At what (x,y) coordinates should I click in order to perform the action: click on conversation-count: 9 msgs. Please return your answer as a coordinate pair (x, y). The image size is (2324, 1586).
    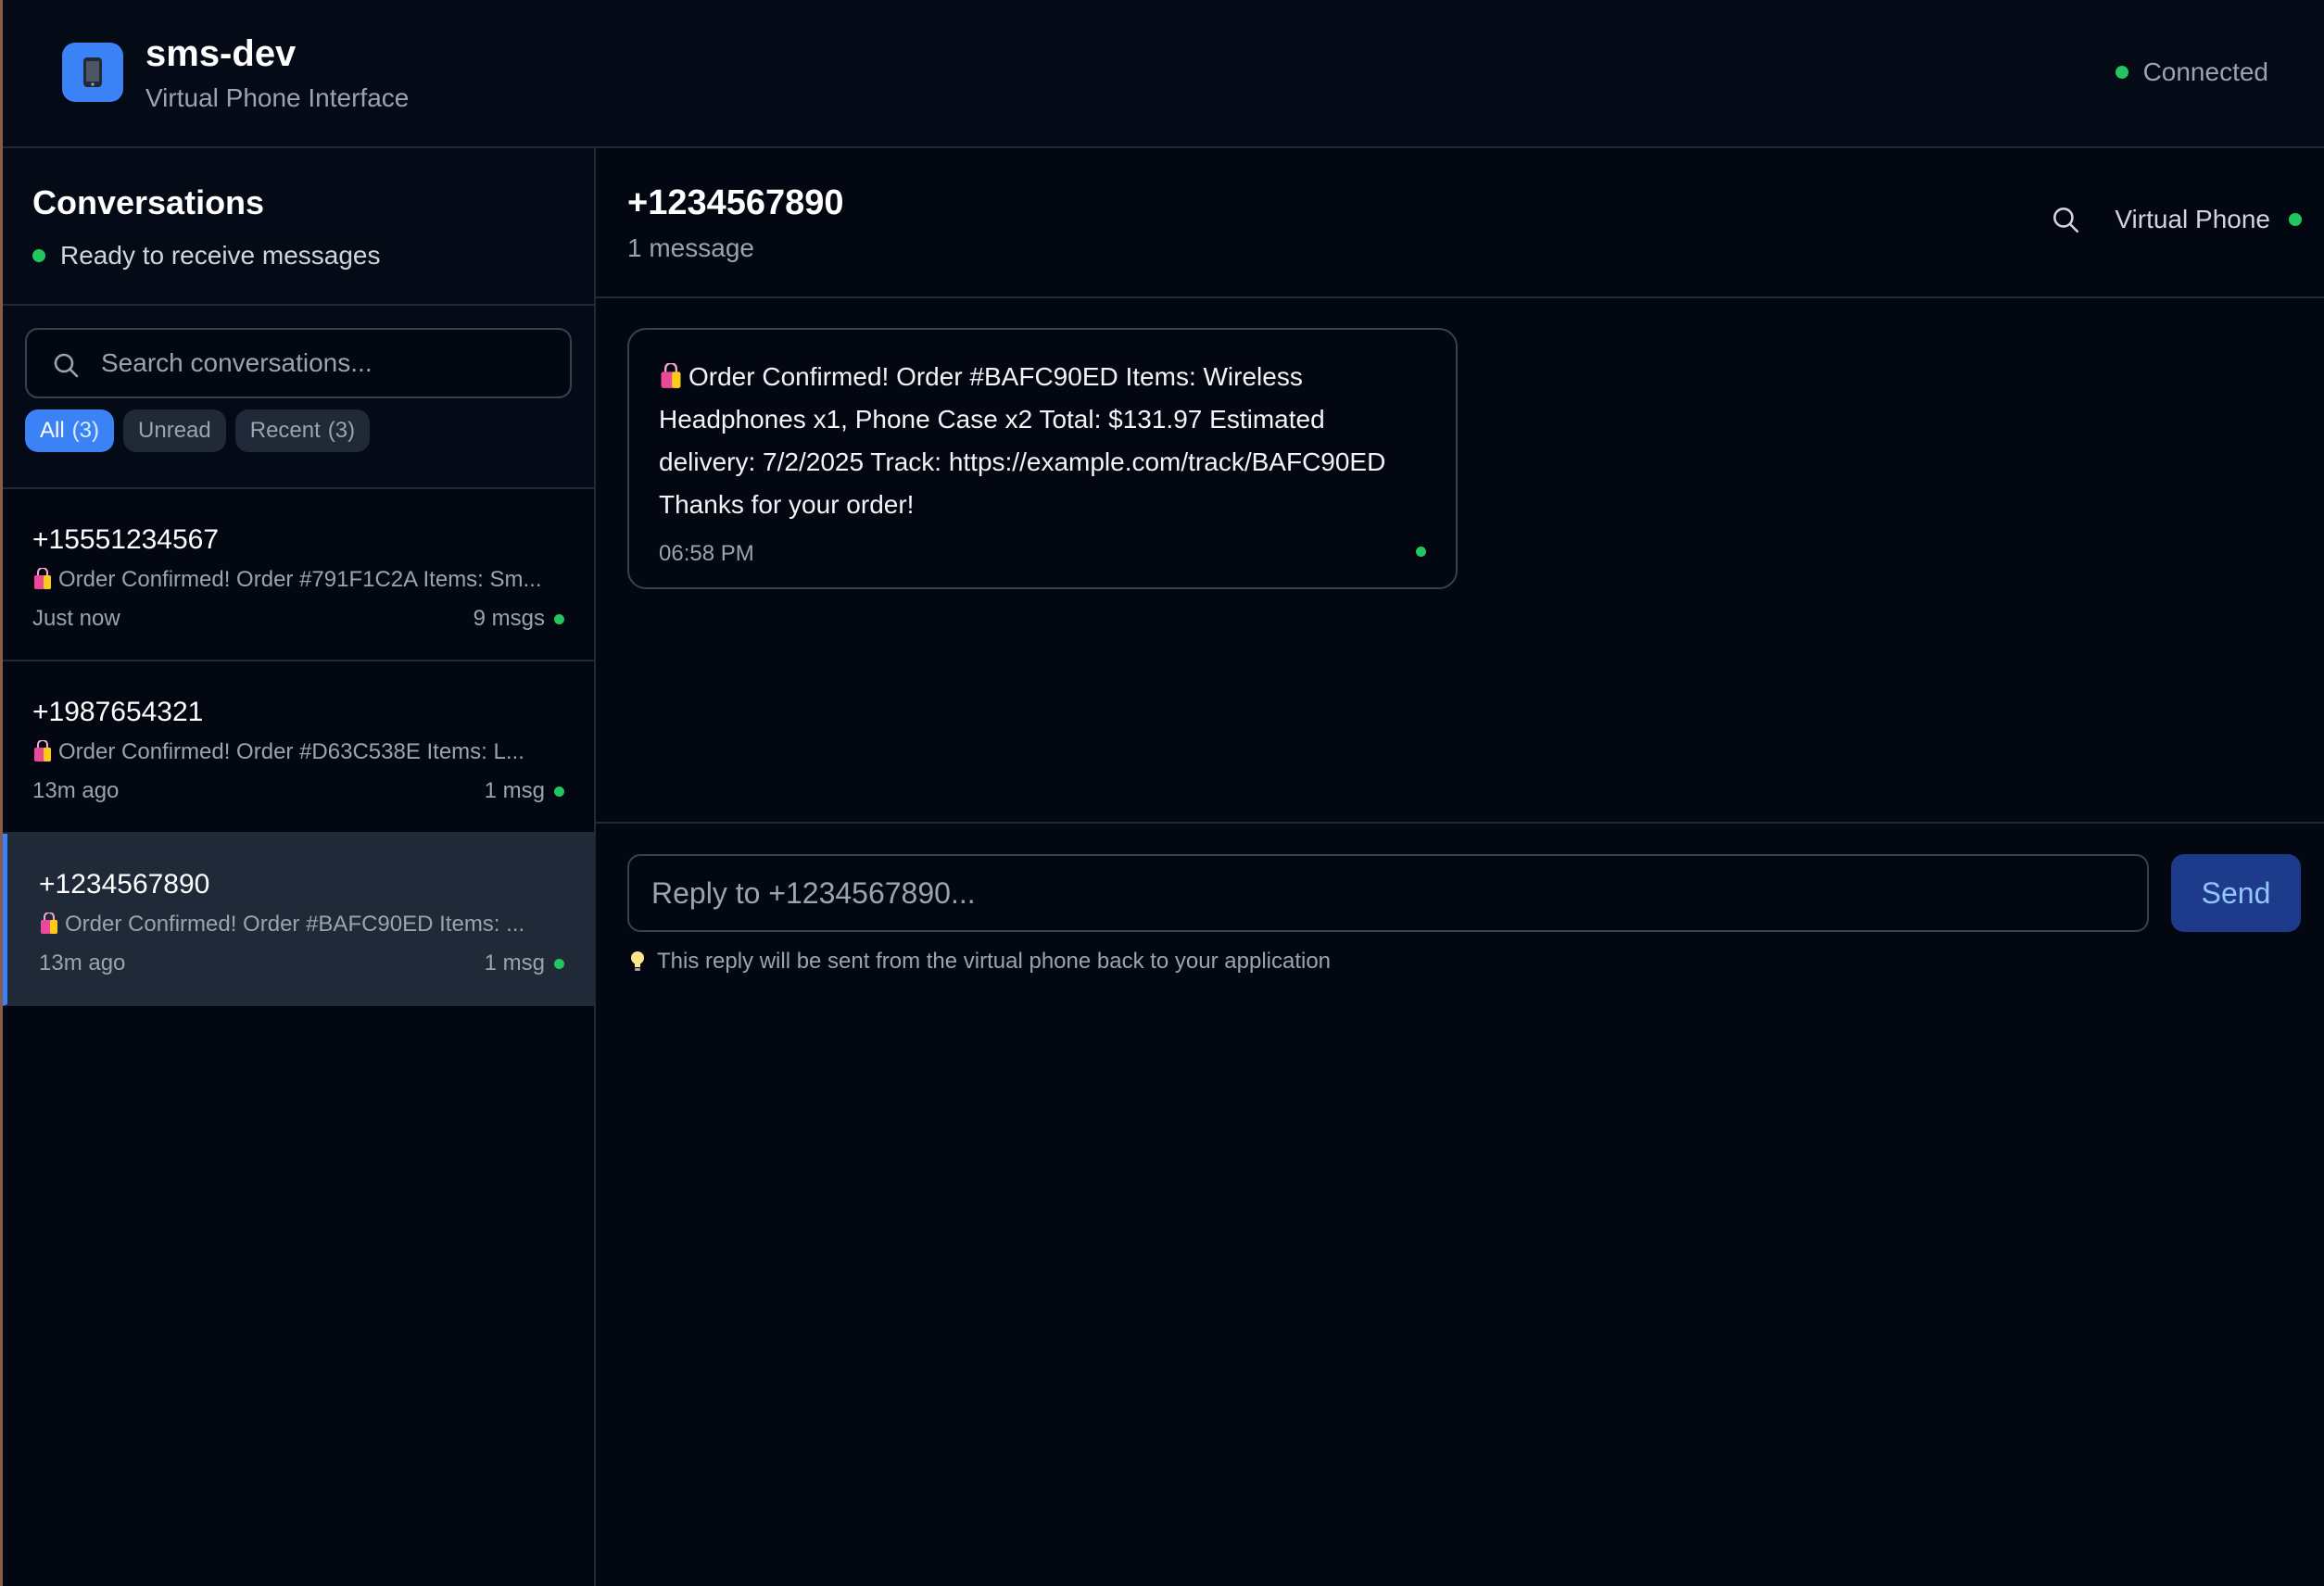
    Looking at the image, I should click on (509, 618).